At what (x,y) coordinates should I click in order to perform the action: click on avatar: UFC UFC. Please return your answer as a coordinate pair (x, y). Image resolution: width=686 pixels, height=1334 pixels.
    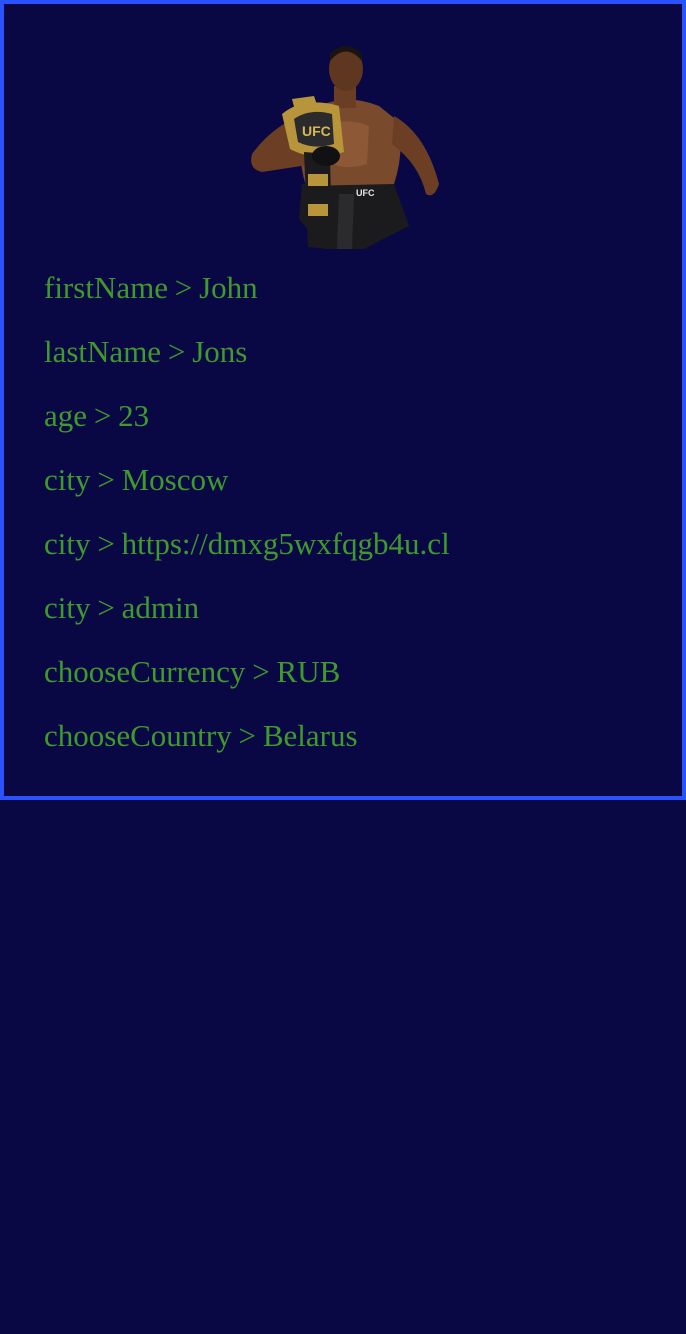
    Looking at the image, I should click on (344, 146).